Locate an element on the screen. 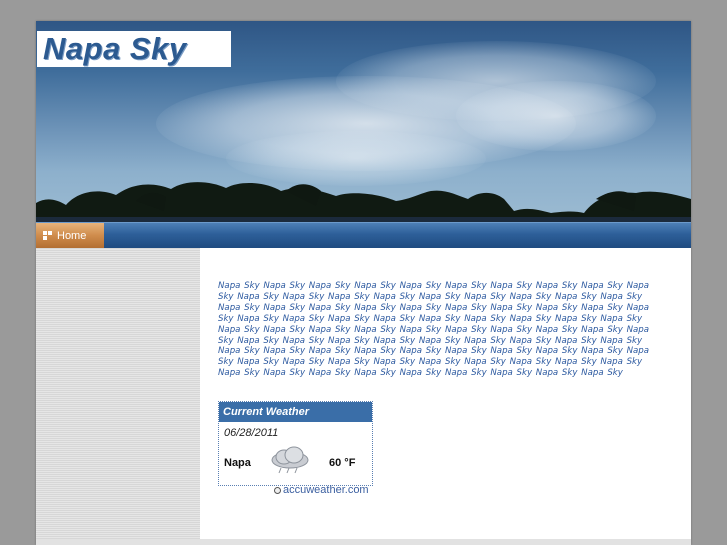  weather-city: Napa is located at coordinates (237, 463).